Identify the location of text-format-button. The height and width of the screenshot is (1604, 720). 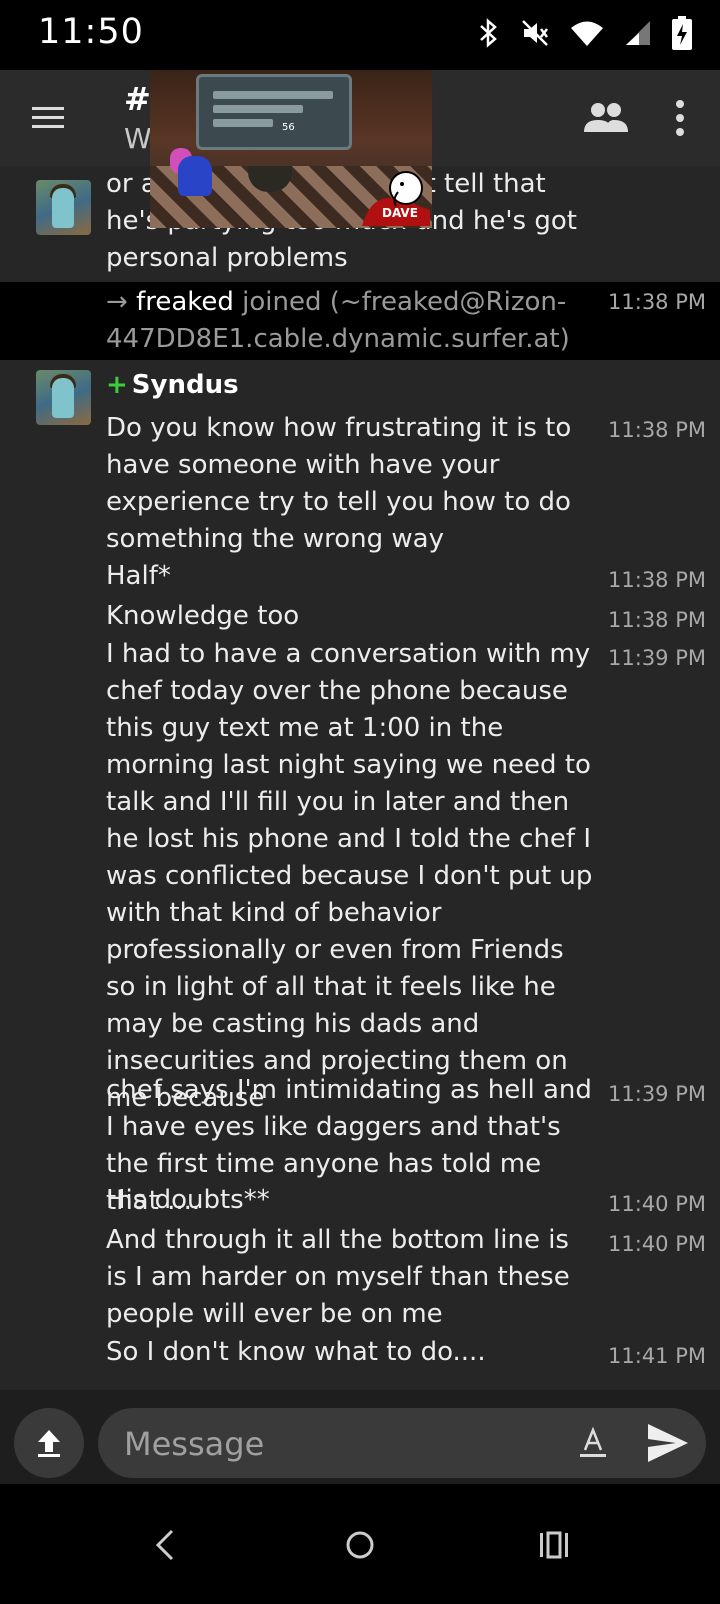
(593, 1443).